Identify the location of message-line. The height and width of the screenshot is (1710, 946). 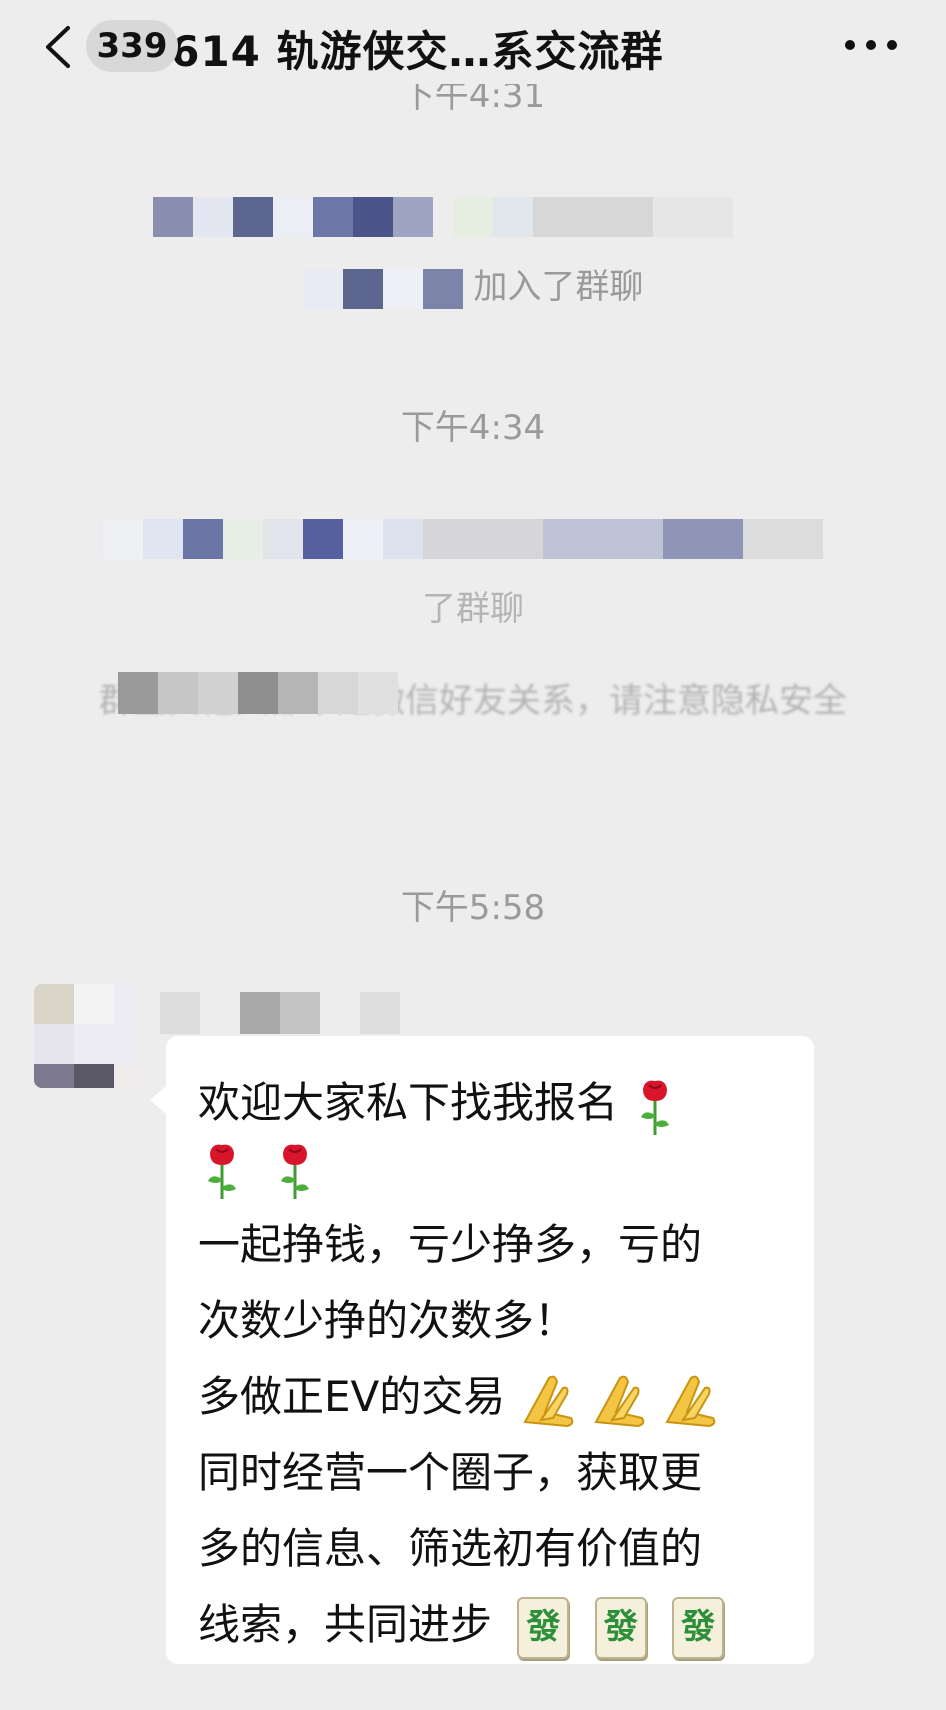
(258, 1167).